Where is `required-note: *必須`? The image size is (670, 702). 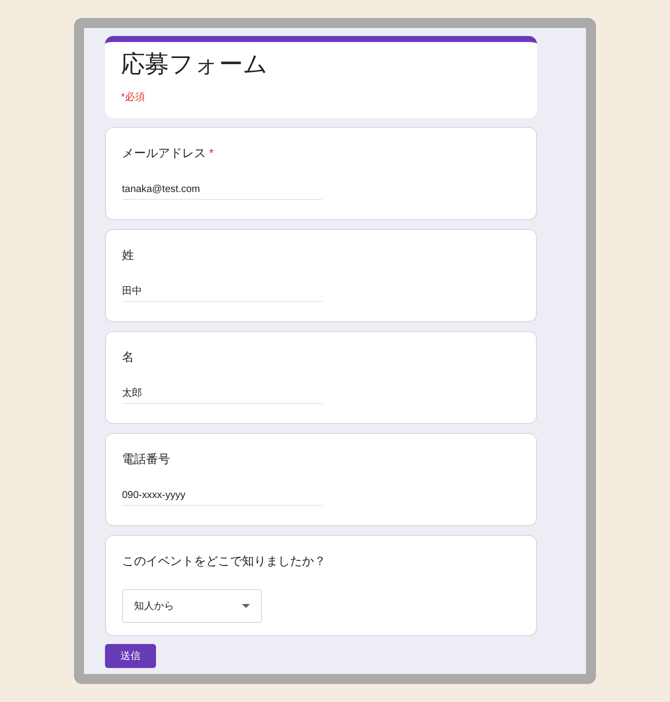
required-note: *必須 is located at coordinates (133, 97).